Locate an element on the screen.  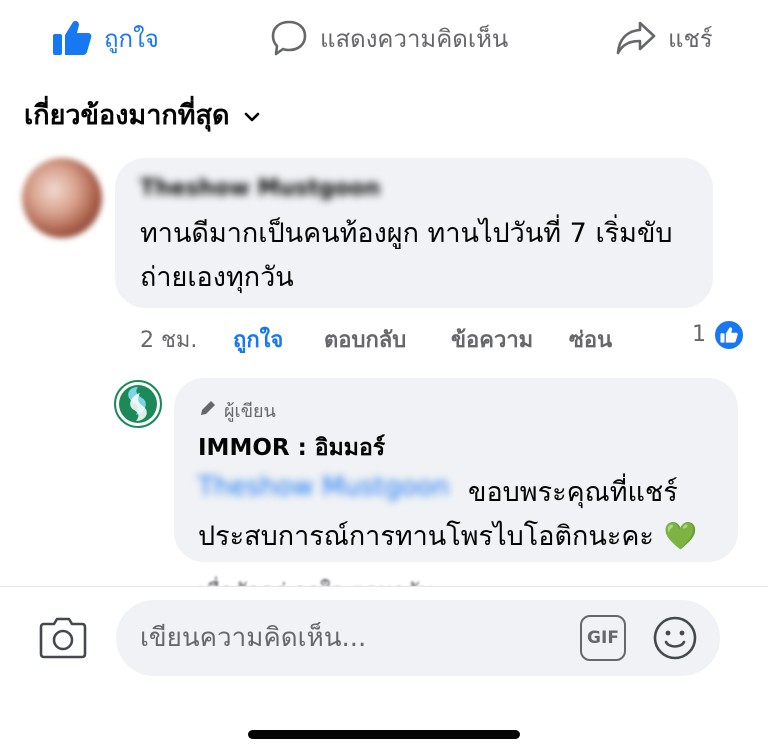
commenter-avatar is located at coordinates (62, 198).